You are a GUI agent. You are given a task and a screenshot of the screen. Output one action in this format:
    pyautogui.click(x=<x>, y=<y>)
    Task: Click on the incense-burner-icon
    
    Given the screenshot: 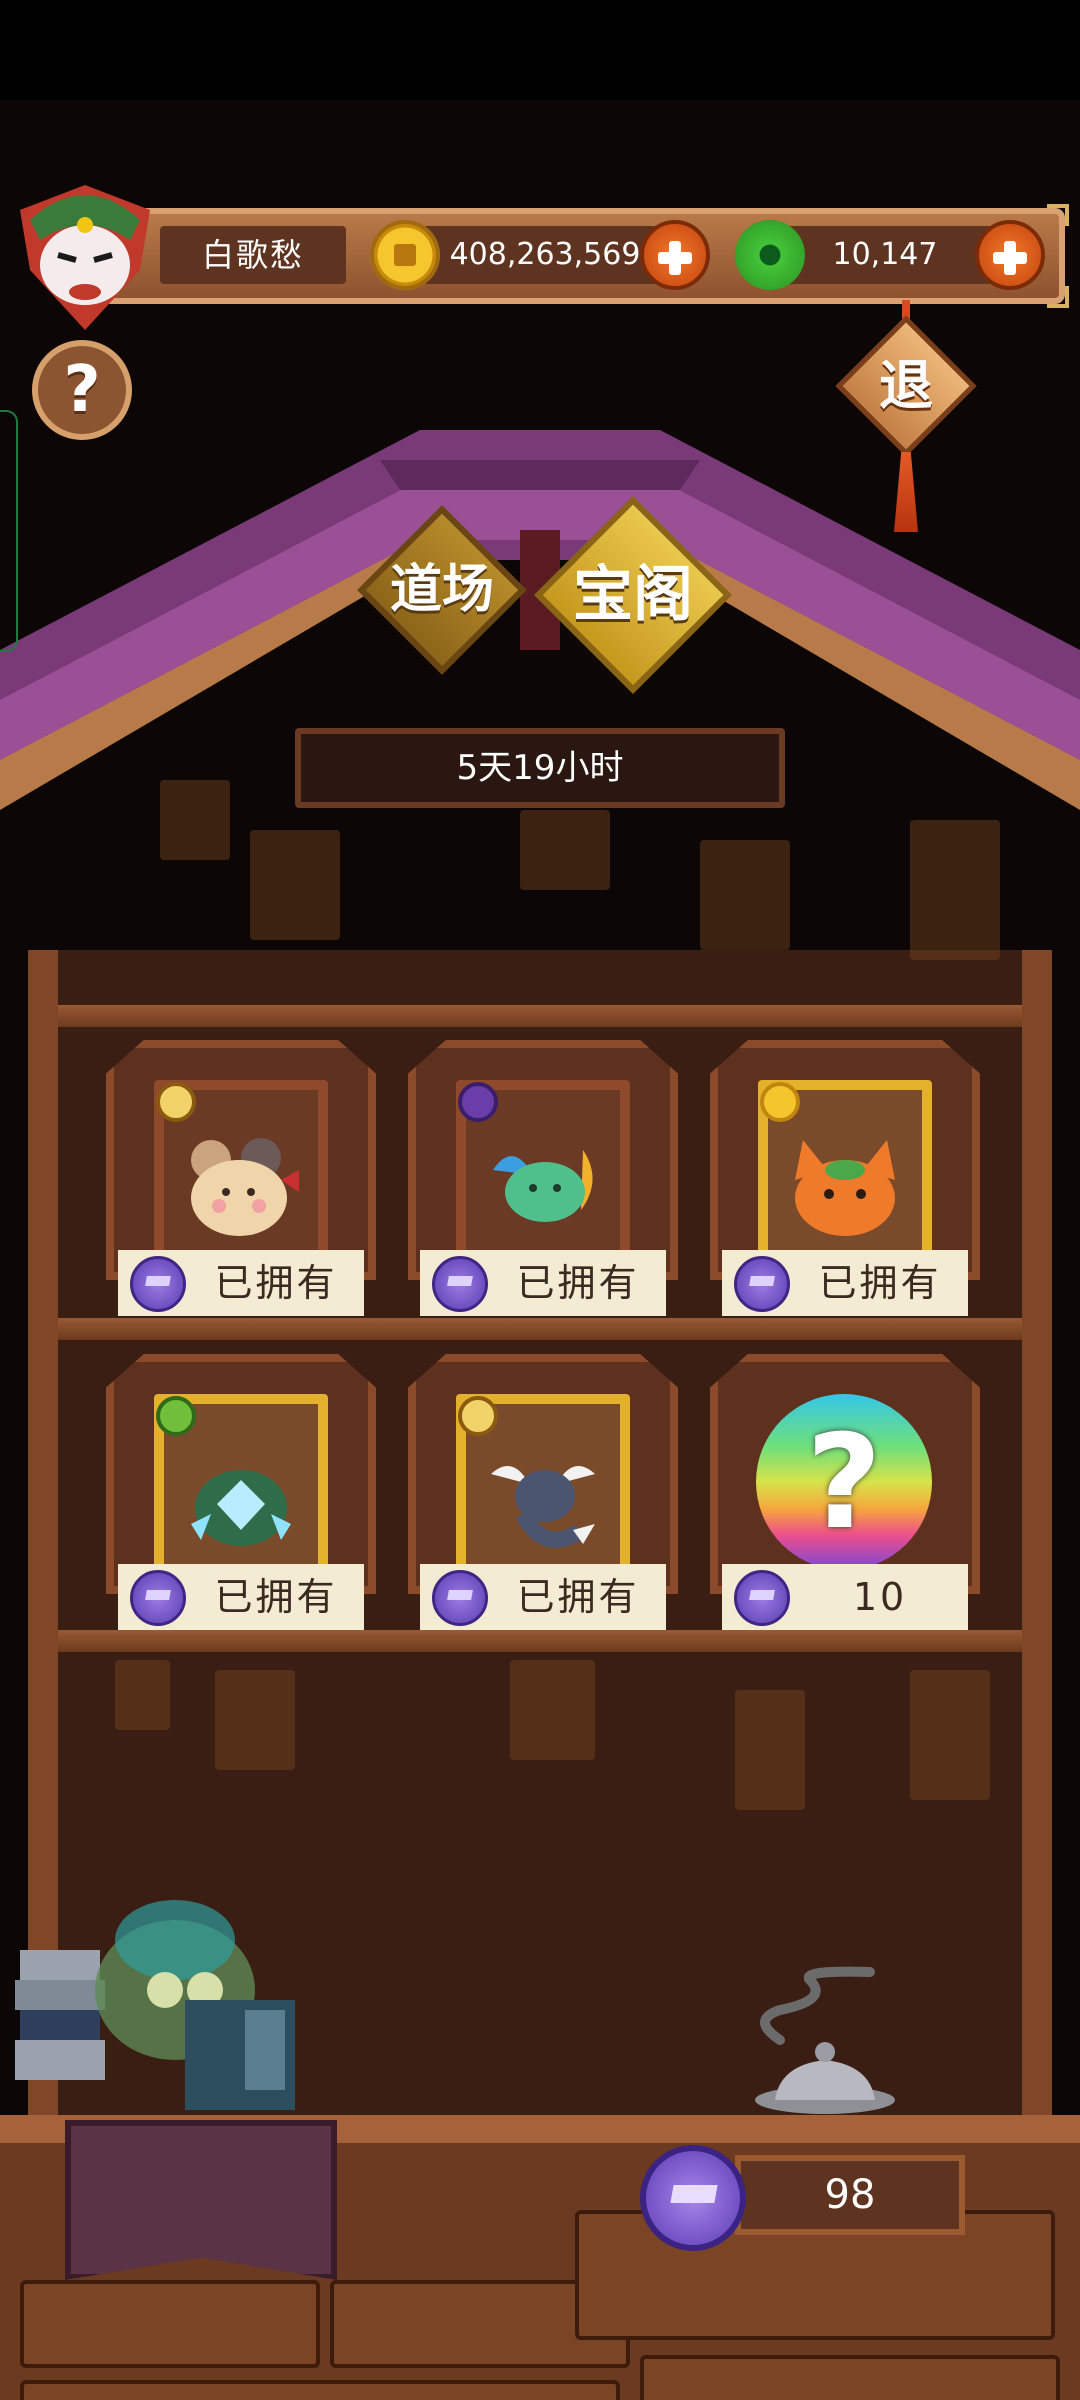 What is the action you would take?
    pyautogui.click(x=825, y=2040)
    